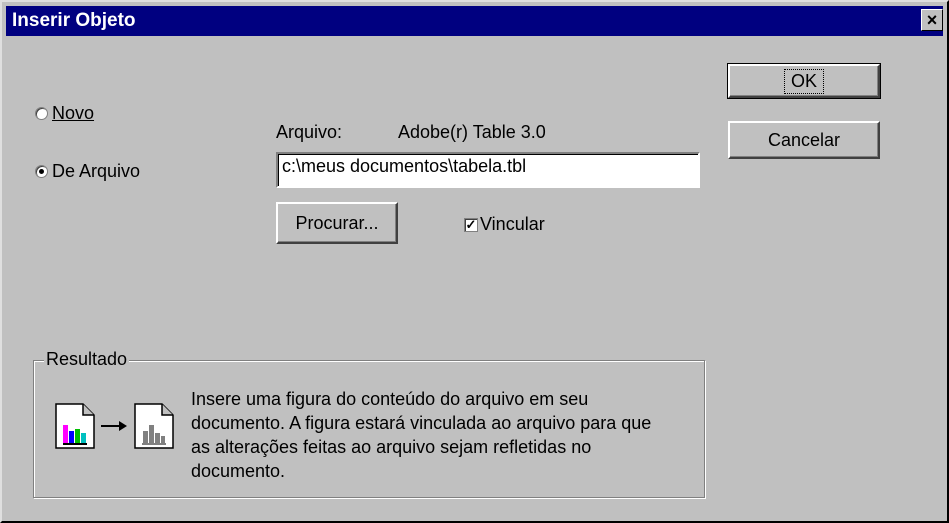  What do you see at coordinates (512, 224) in the screenshot?
I see `link-label: Vincular` at bounding box center [512, 224].